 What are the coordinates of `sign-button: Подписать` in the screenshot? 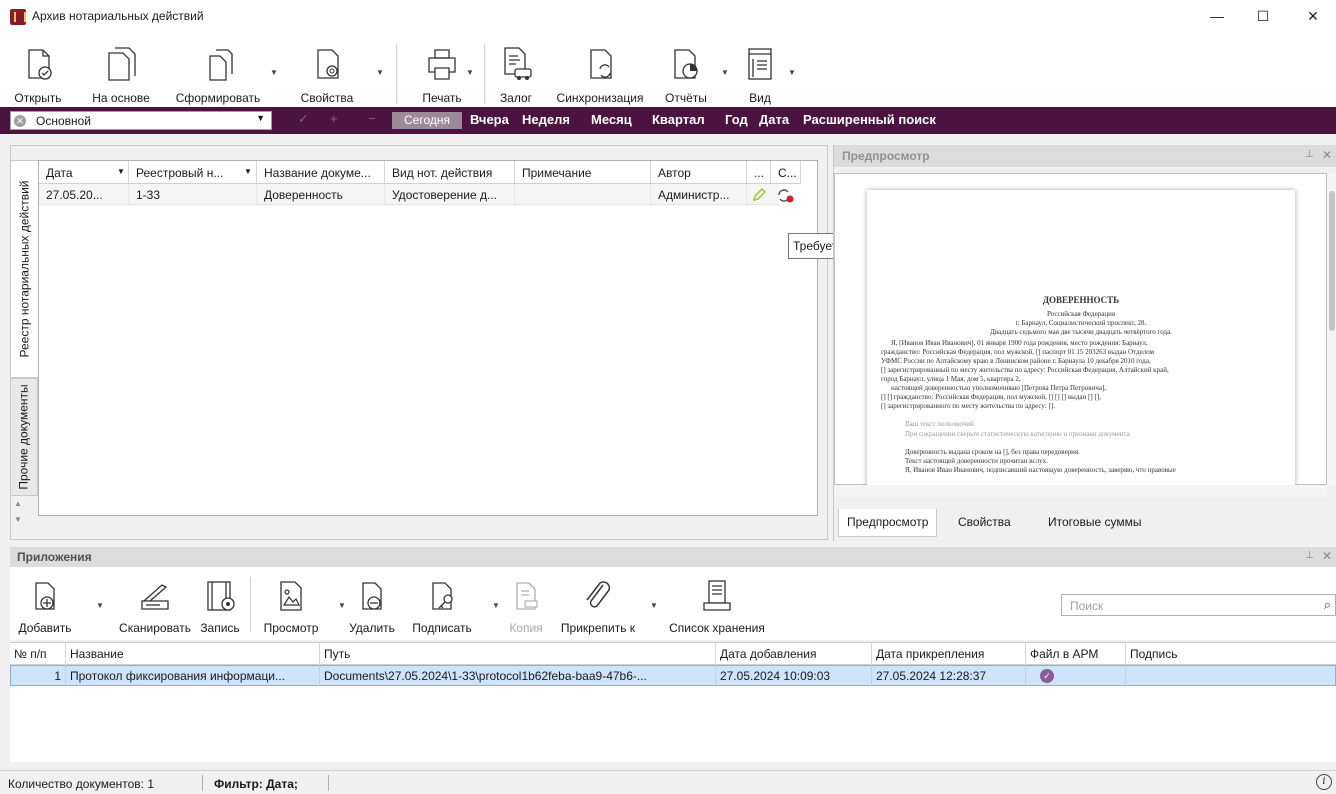 It's located at (442, 603).